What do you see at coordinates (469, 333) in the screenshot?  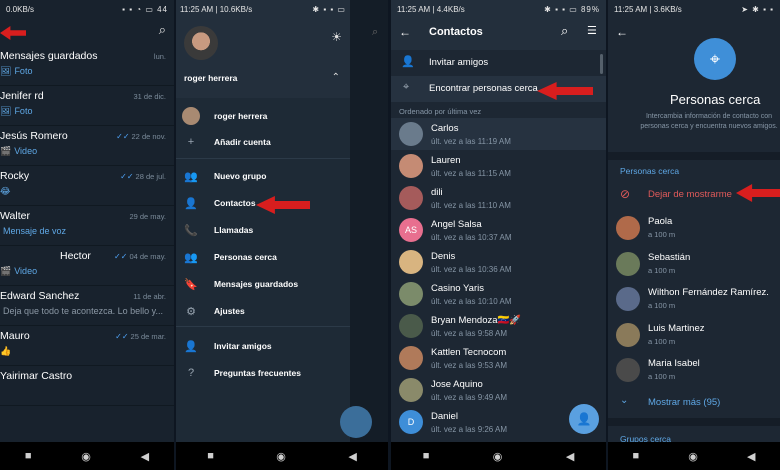 I see `contact-last-seen: últ. vez a las 9:58 AM` at bounding box center [469, 333].